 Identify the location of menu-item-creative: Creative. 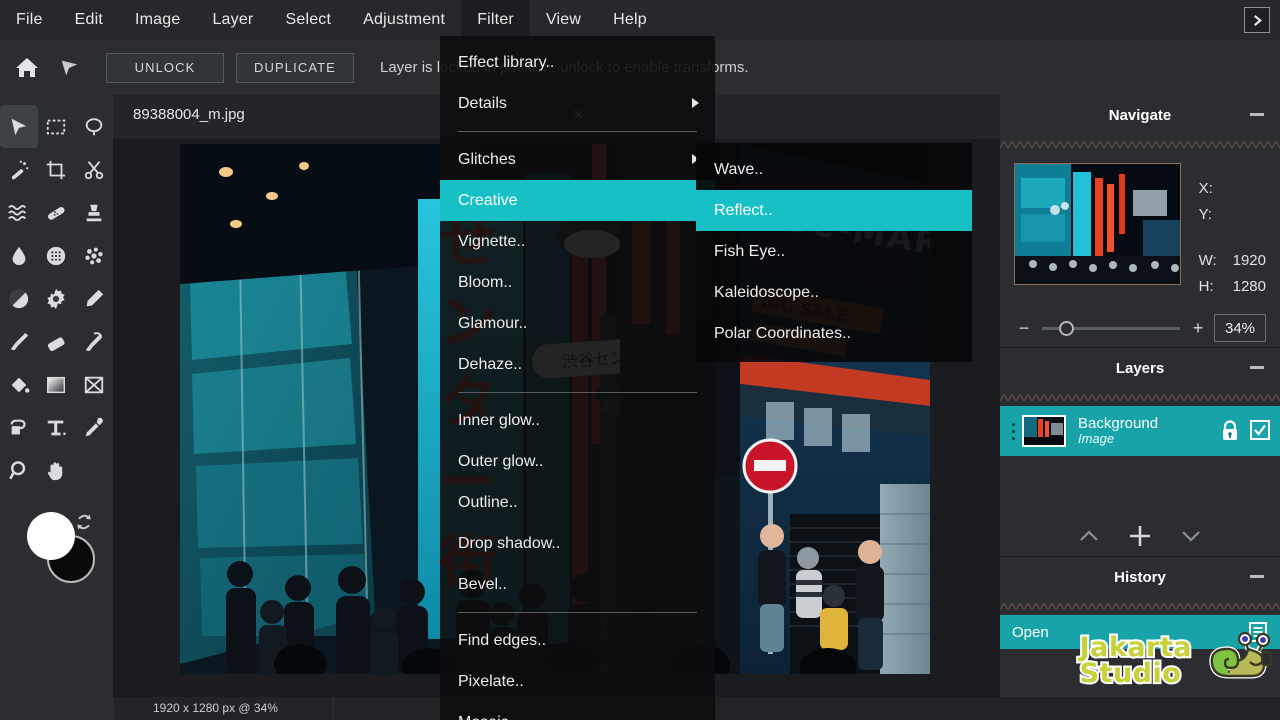
(577, 200).